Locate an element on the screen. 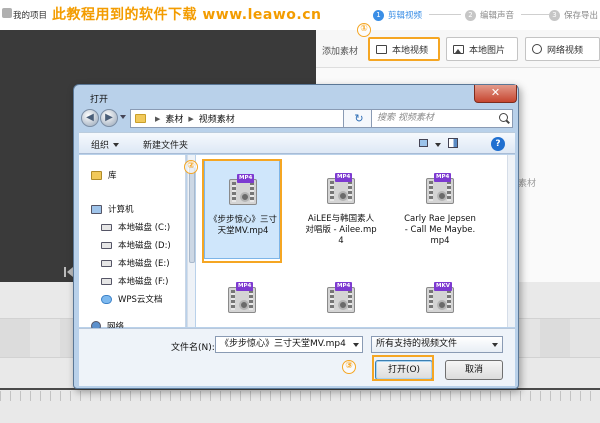  forward-icon: ▶ is located at coordinates (109, 118).